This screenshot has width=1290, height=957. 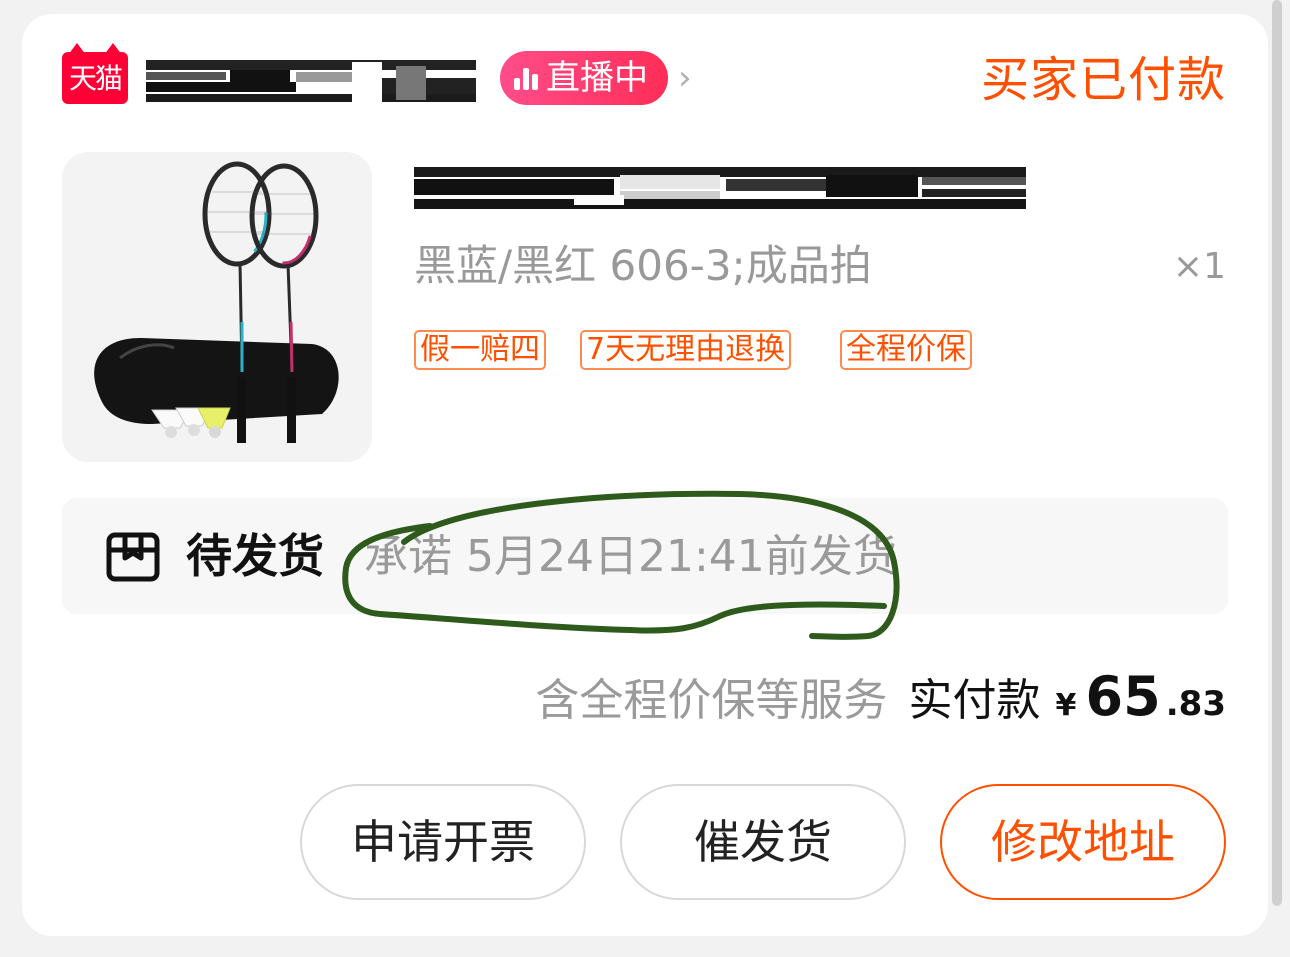 What do you see at coordinates (311, 80) in the screenshot?
I see `shop-name-redacted` at bounding box center [311, 80].